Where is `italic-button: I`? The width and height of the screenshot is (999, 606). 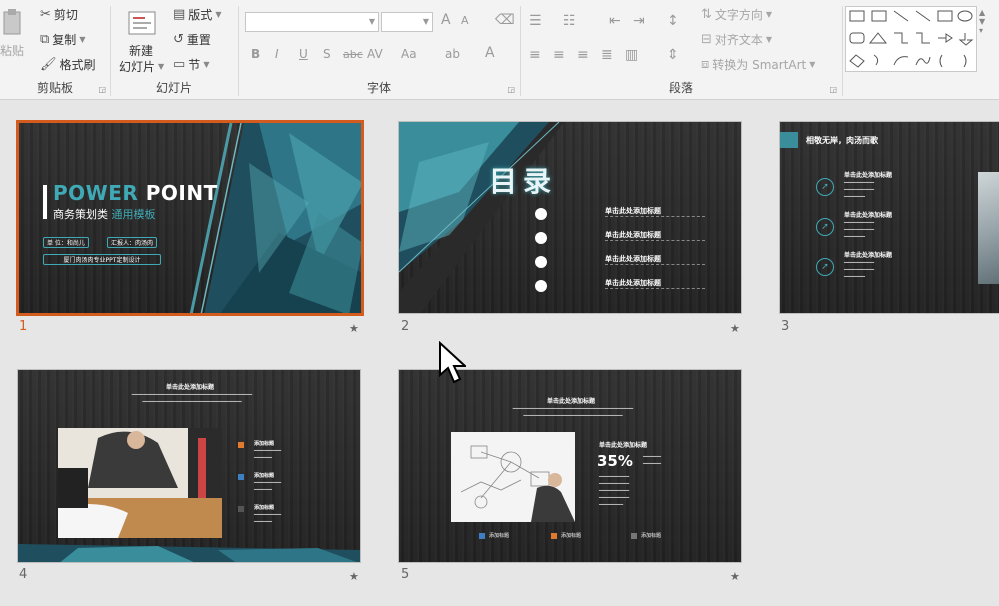 italic-button: I is located at coordinates (277, 54).